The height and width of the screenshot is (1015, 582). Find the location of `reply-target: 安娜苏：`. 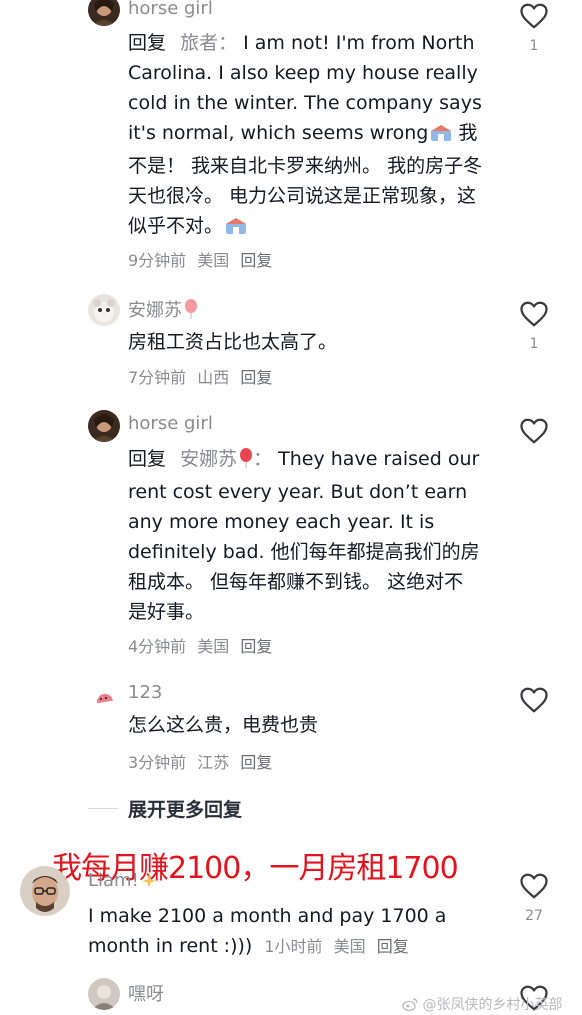

reply-target: 安娜苏： is located at coordinates (226, 459).